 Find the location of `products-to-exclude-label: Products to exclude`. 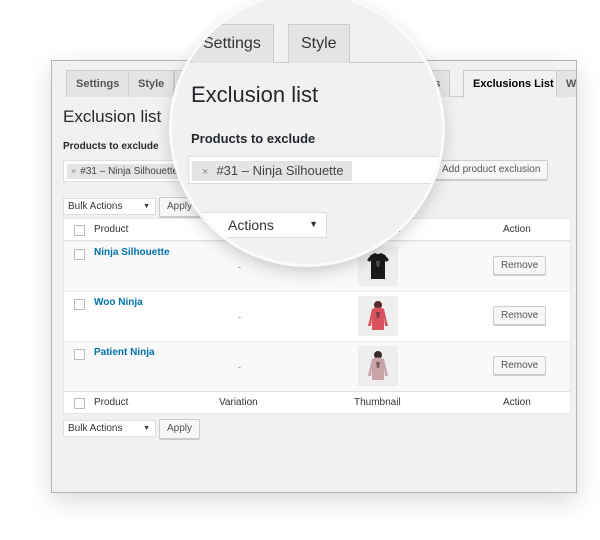

products-to-exclude-label: Products to exclude is located at coordinates (111, 146).